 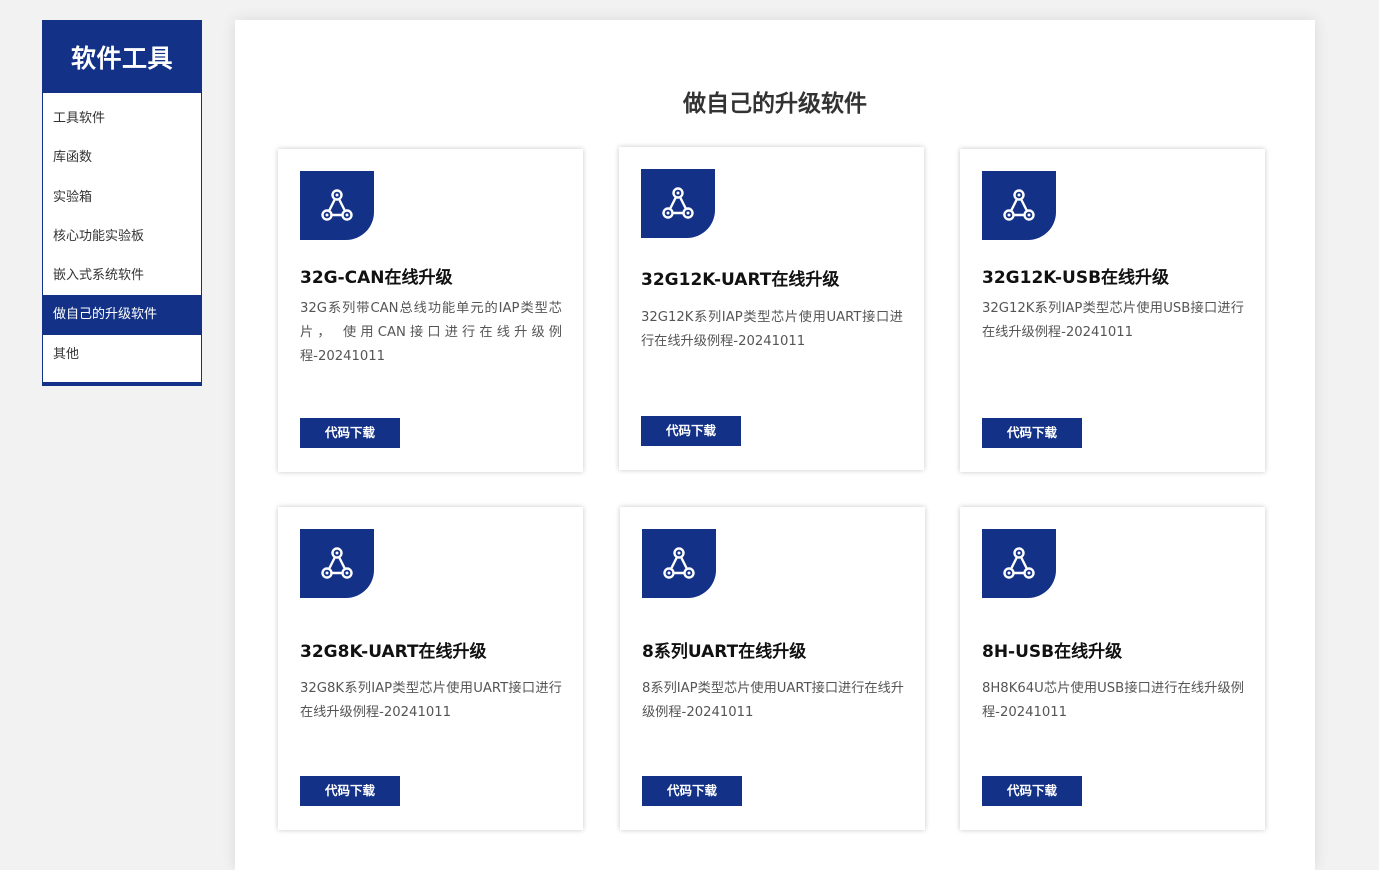 What do you see at coordinates (376, 278) in the screenshot?
I see `card-title: 32G-CAN在线升级` at bounding box center [376, 278].